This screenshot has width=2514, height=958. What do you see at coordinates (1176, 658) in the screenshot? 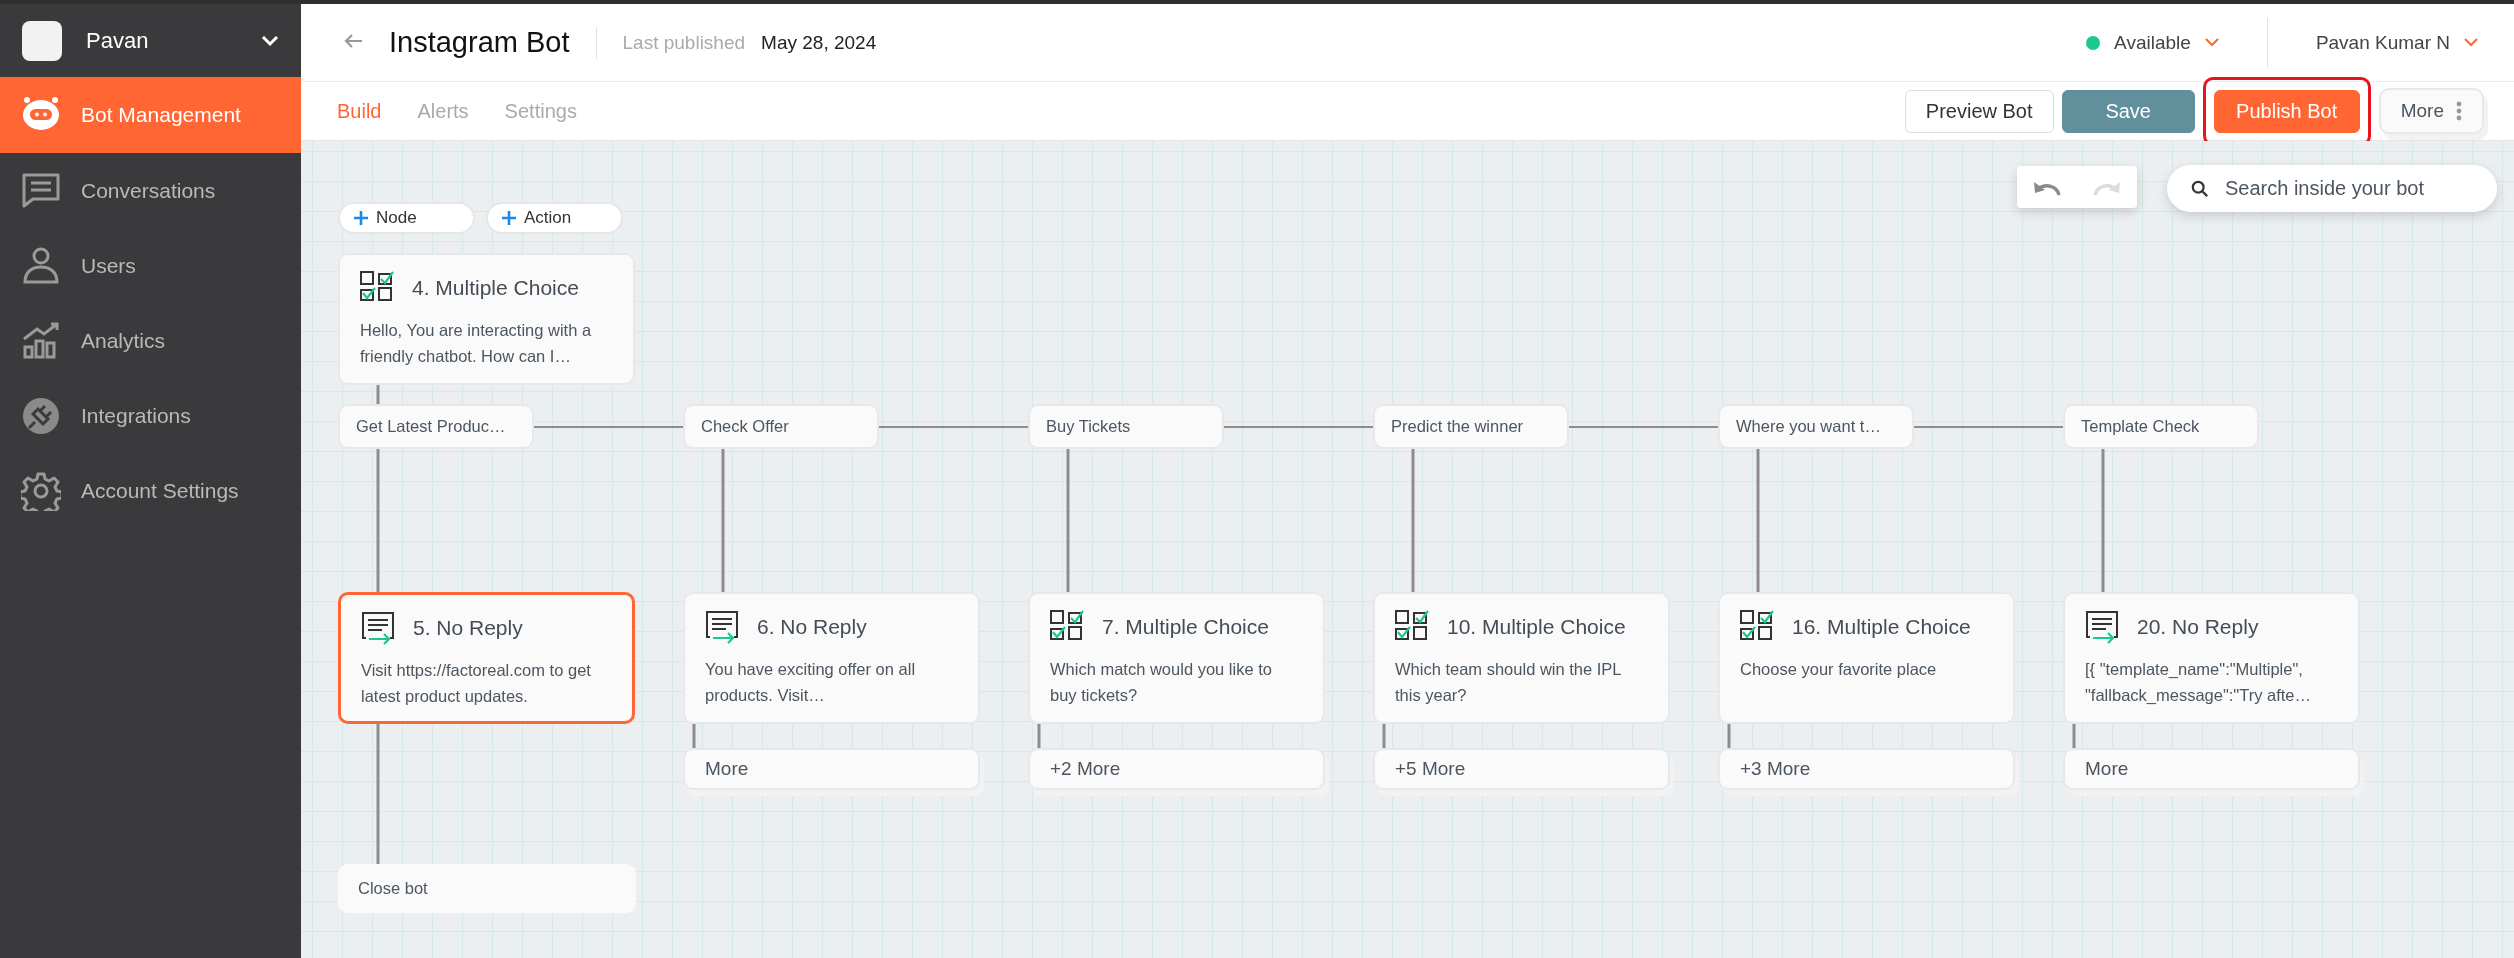
I see `node-card: 7. Multiple Choice Which match would you like to buy tickets?` at bounding box center [1176, 658].